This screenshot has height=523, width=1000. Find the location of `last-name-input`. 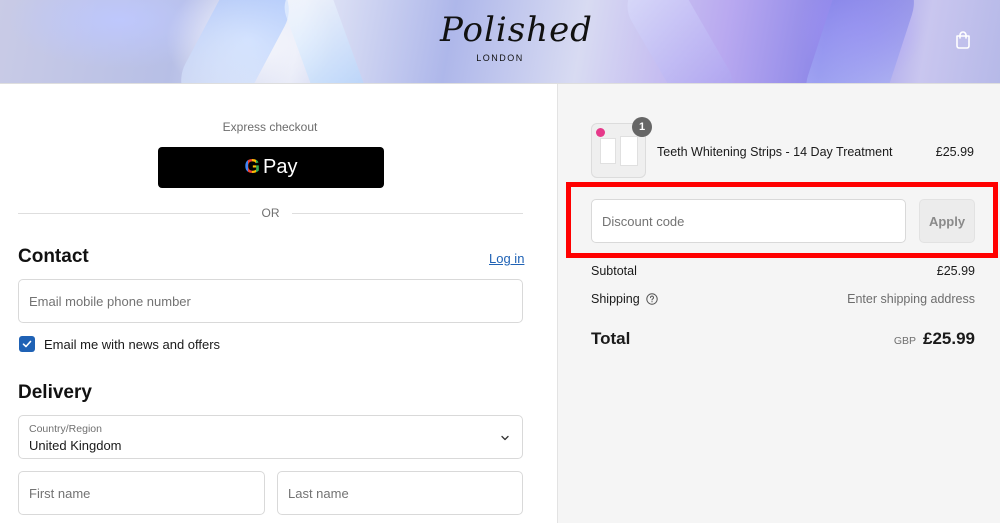

last-name-input is located at coordinates (400, 493).